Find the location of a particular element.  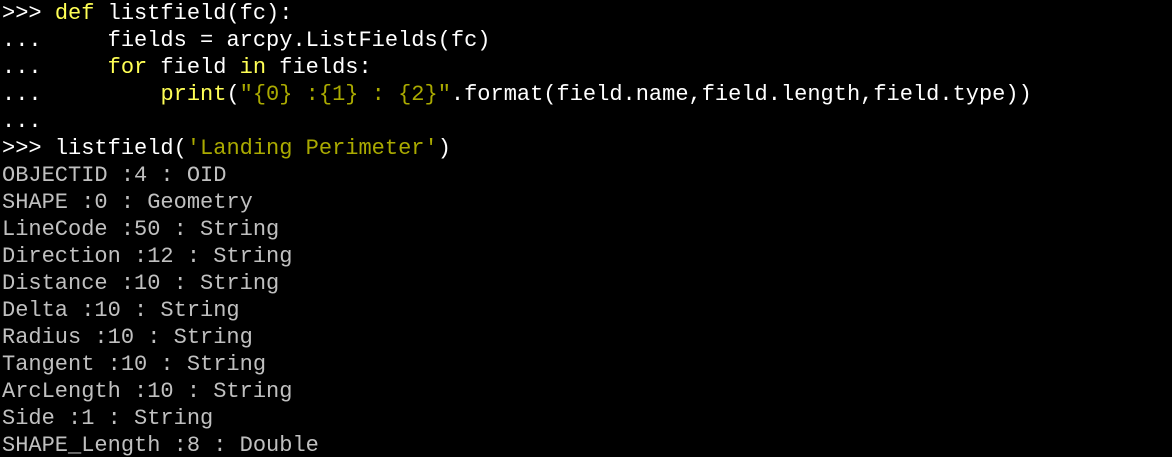

console-output-line: OBJECTID :4 : OID is located at coordinates (586, 175).